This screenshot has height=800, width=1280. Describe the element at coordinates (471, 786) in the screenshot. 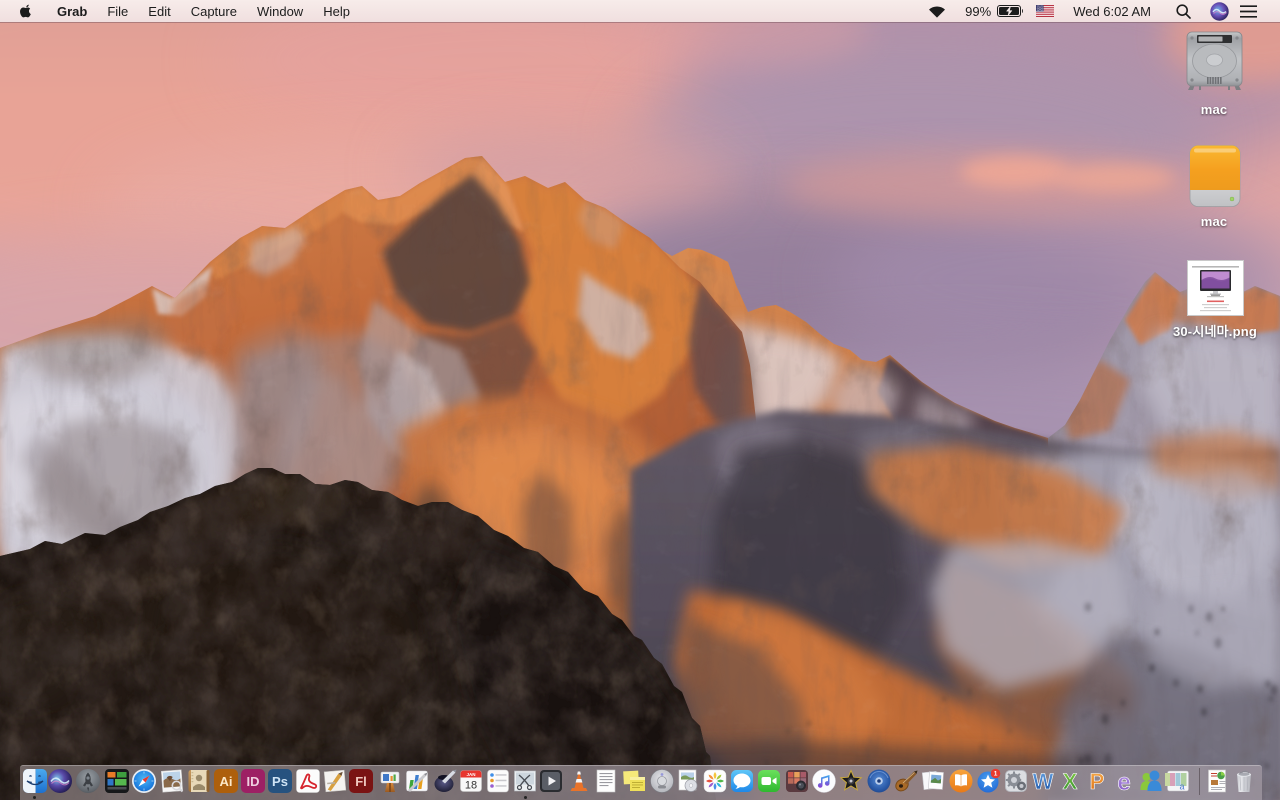

I see `svg-text: 18` at that location.